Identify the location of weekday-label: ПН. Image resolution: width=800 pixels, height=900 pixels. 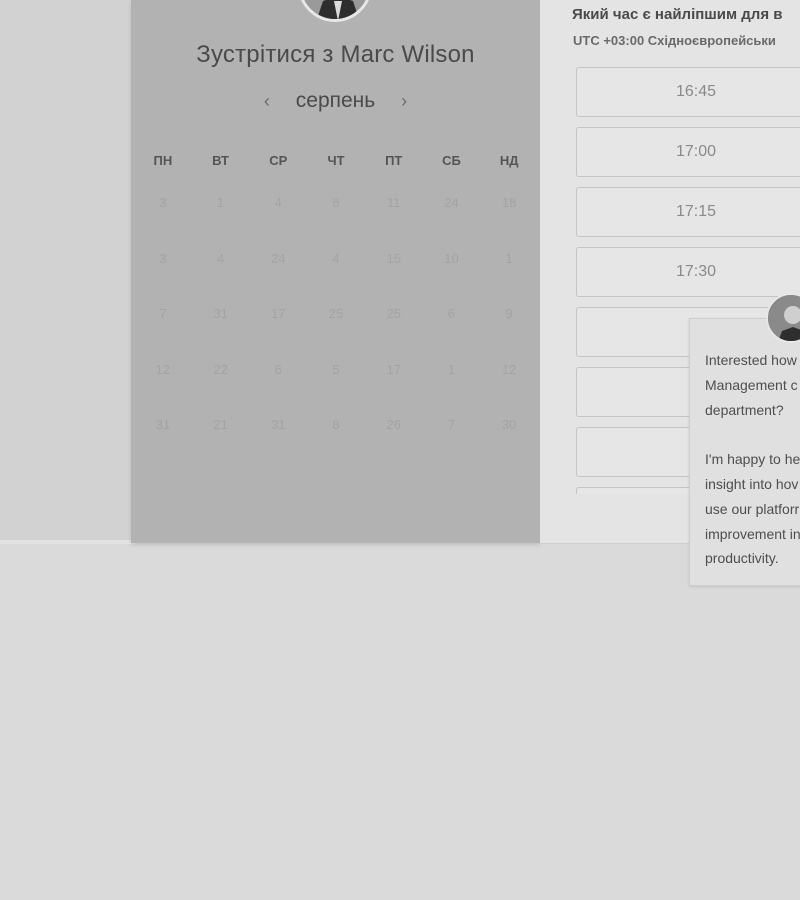
(163, 160).